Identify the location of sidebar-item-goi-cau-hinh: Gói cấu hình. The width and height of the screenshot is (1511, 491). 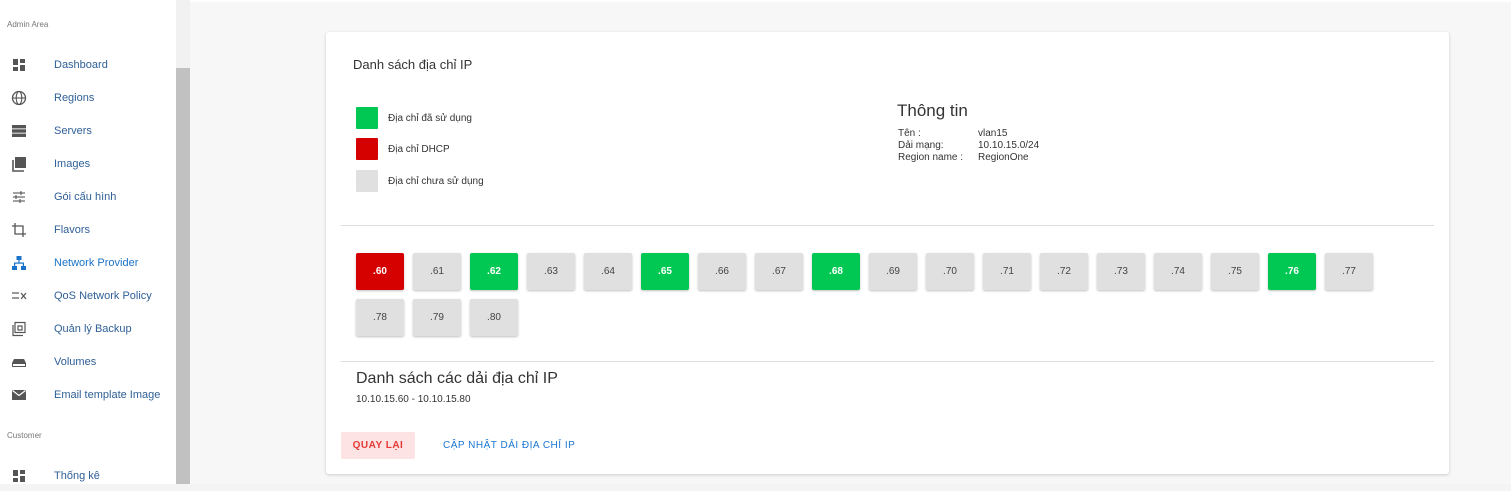
(88, 197).